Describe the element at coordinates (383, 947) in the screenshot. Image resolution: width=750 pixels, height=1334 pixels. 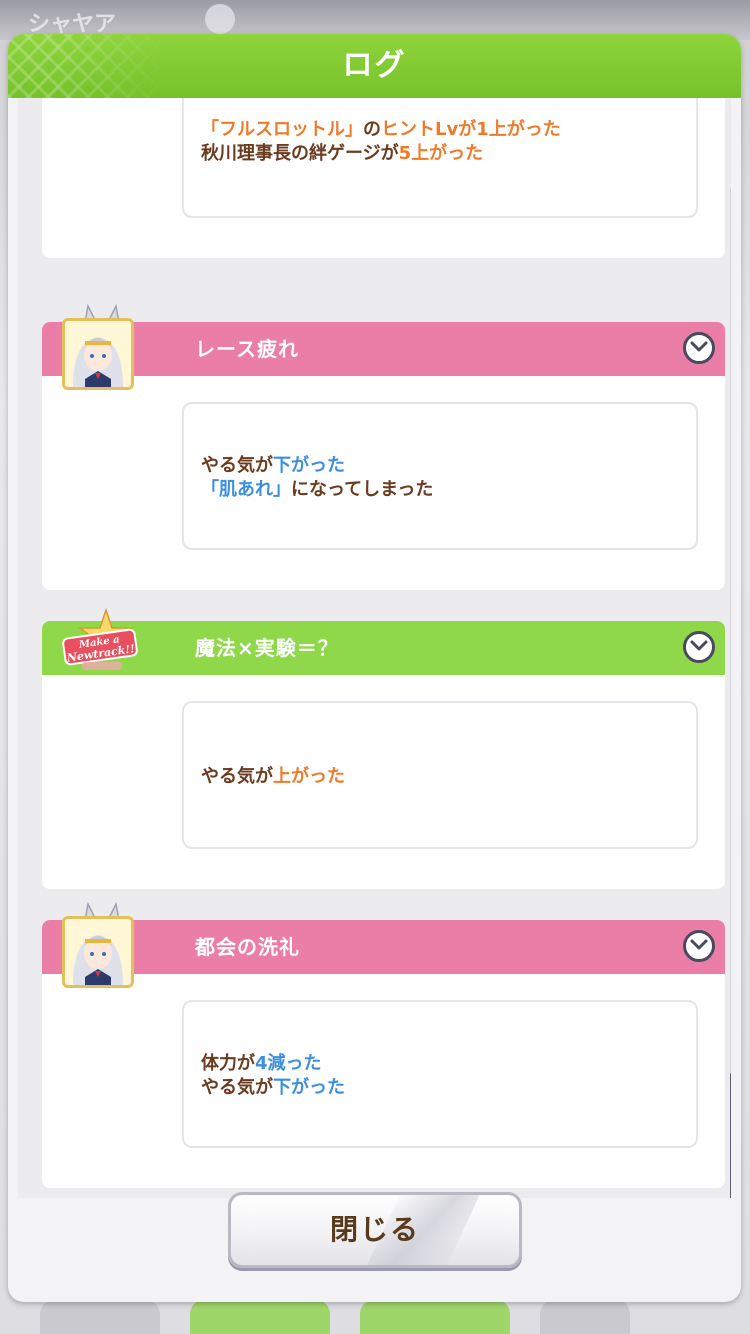
I see `log-entry-header: 都会の洗礼` at that location.